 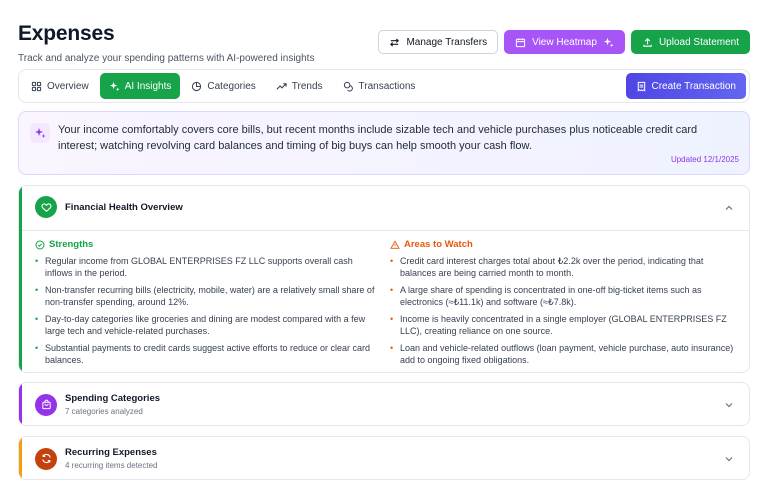 What do you see at coordinates (562, 244) in the screenshot?
I see `areas-to-watch-heading: Areas to Watch` at bounding box center [562, 244].